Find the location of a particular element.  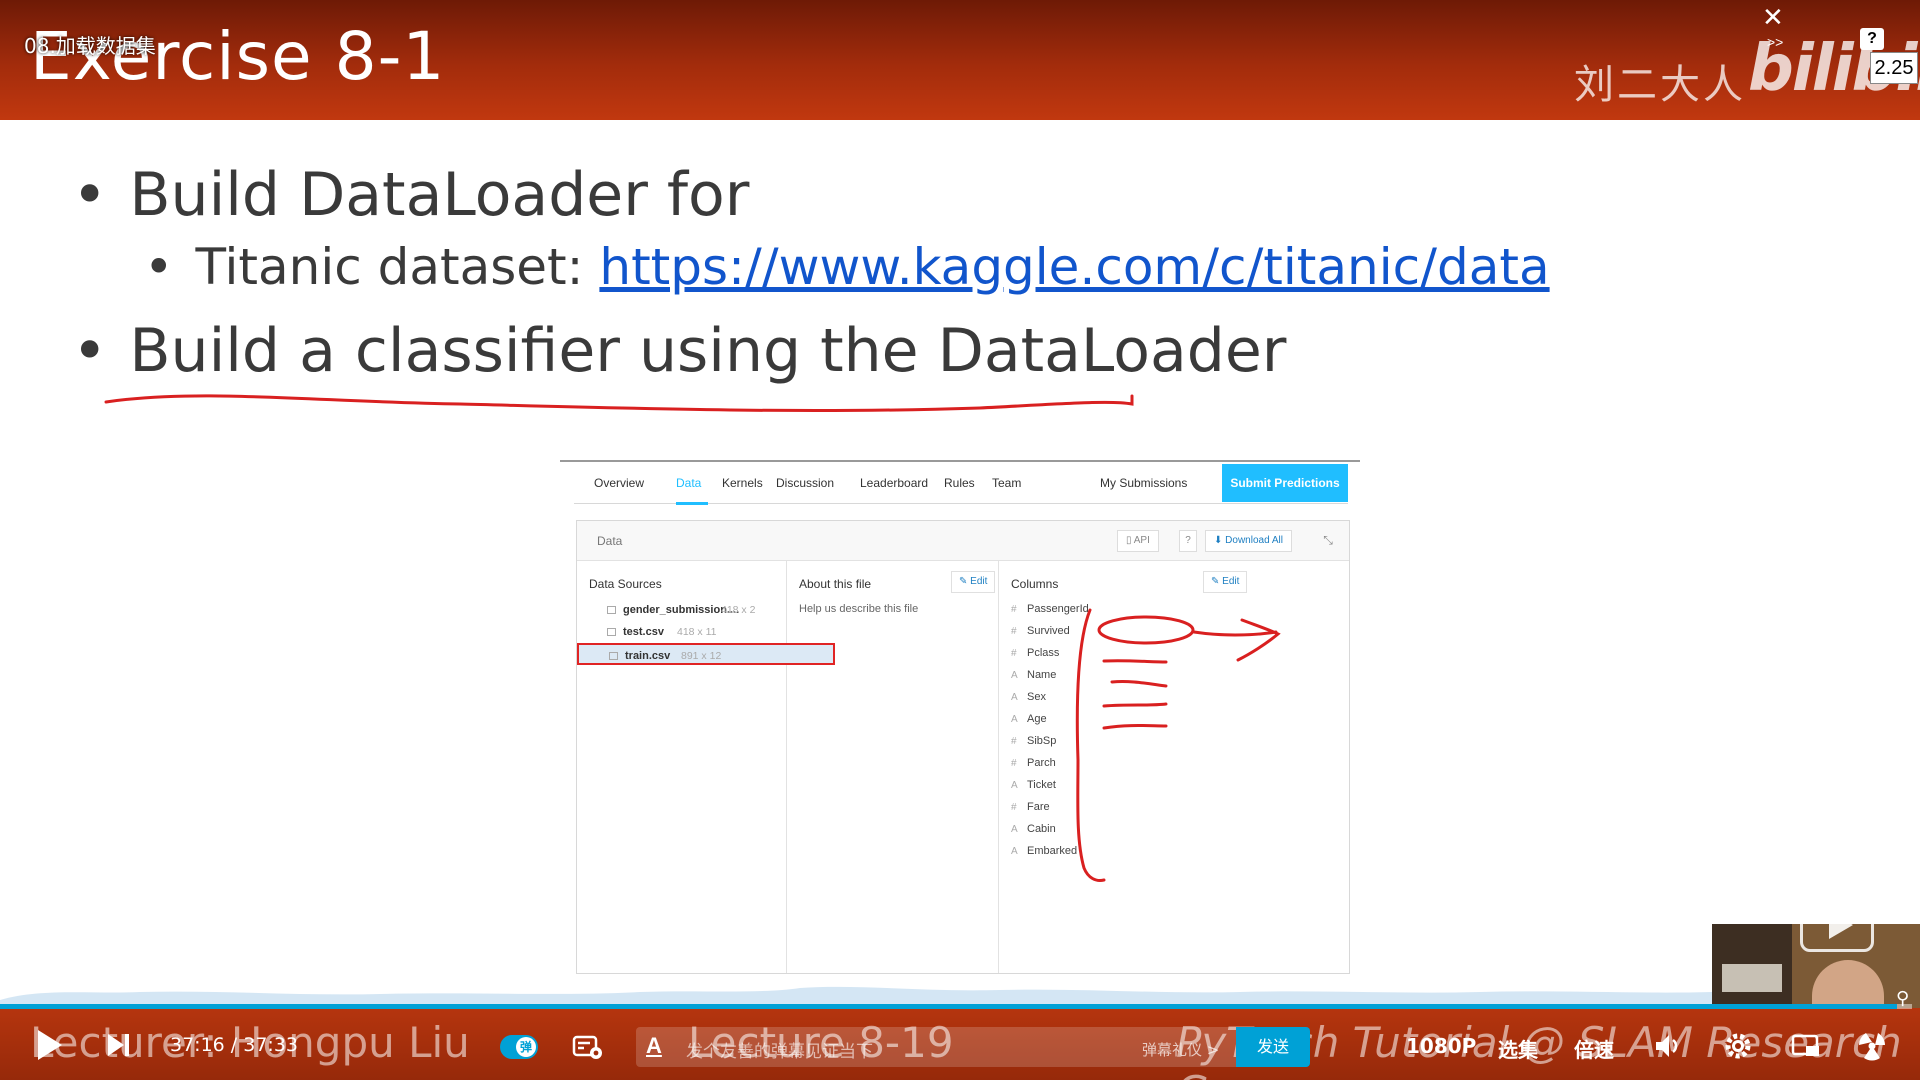

danmaku-input: A 发个友善的弹幕见证当下 弹幕礼仪 > is located at coordinates (936, 1047).